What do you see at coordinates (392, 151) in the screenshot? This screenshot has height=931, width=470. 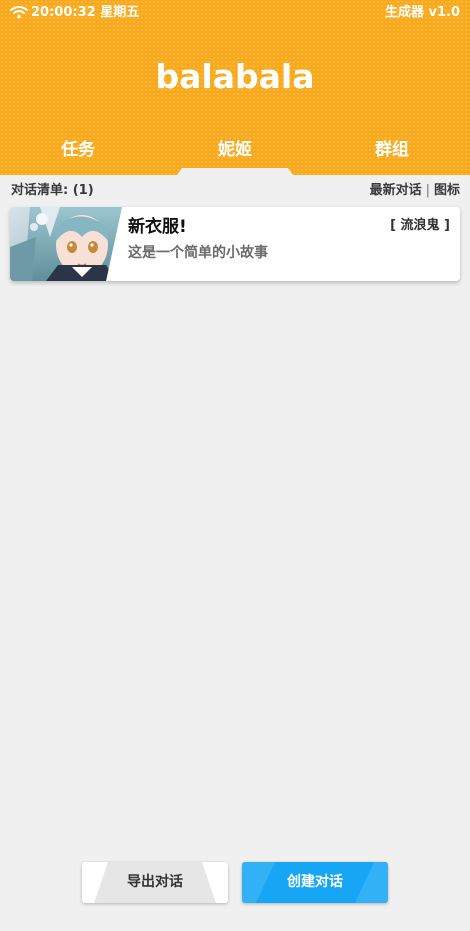 I see `tab-groups: 群组` at bounding box center [392, 151].